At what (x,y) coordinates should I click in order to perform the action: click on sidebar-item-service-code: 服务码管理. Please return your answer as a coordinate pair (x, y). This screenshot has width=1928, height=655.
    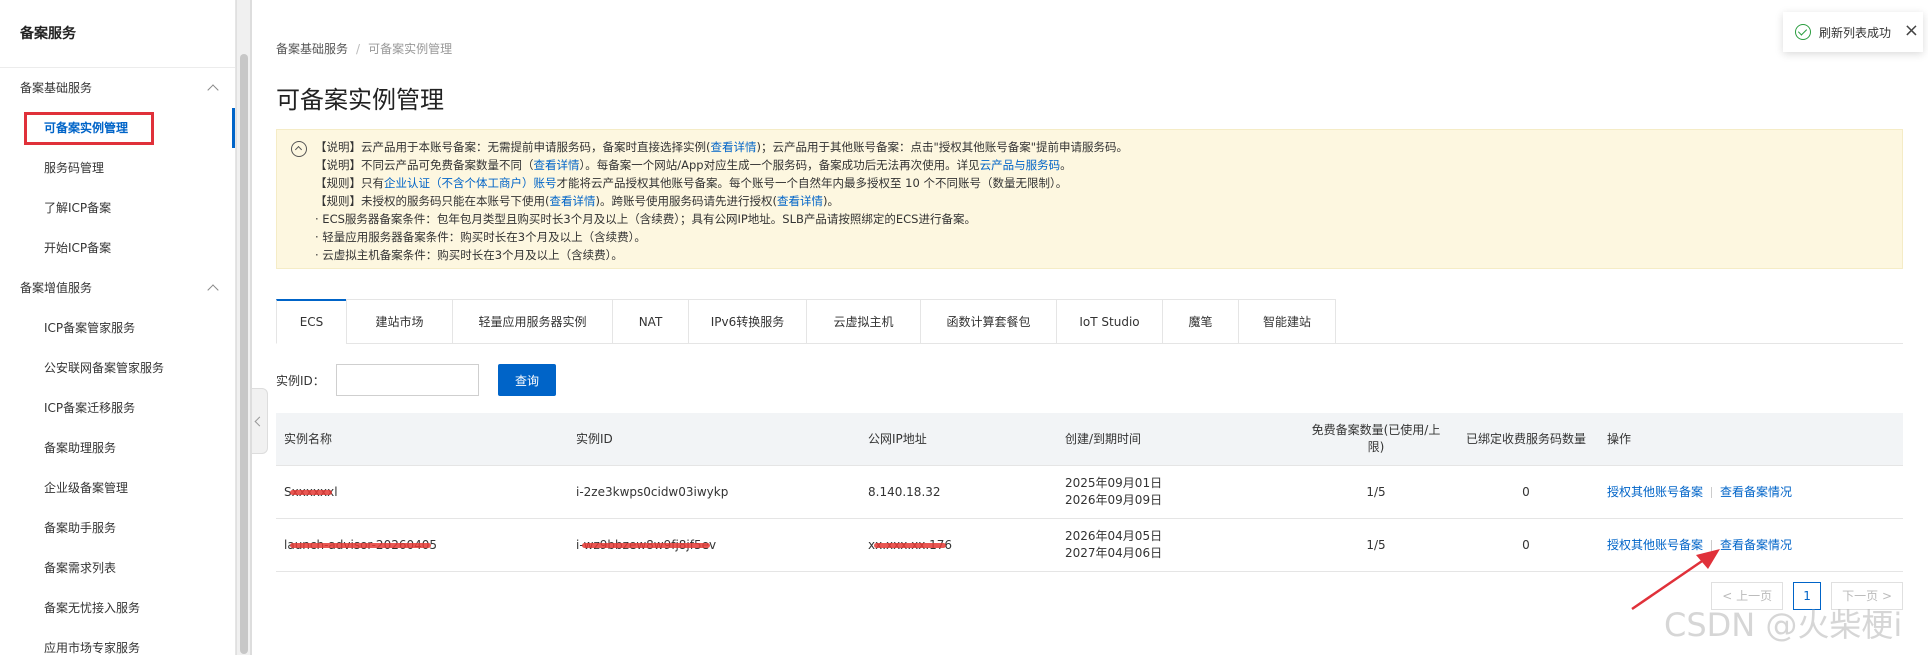
    Looking at the image, I should click on (117, 168).